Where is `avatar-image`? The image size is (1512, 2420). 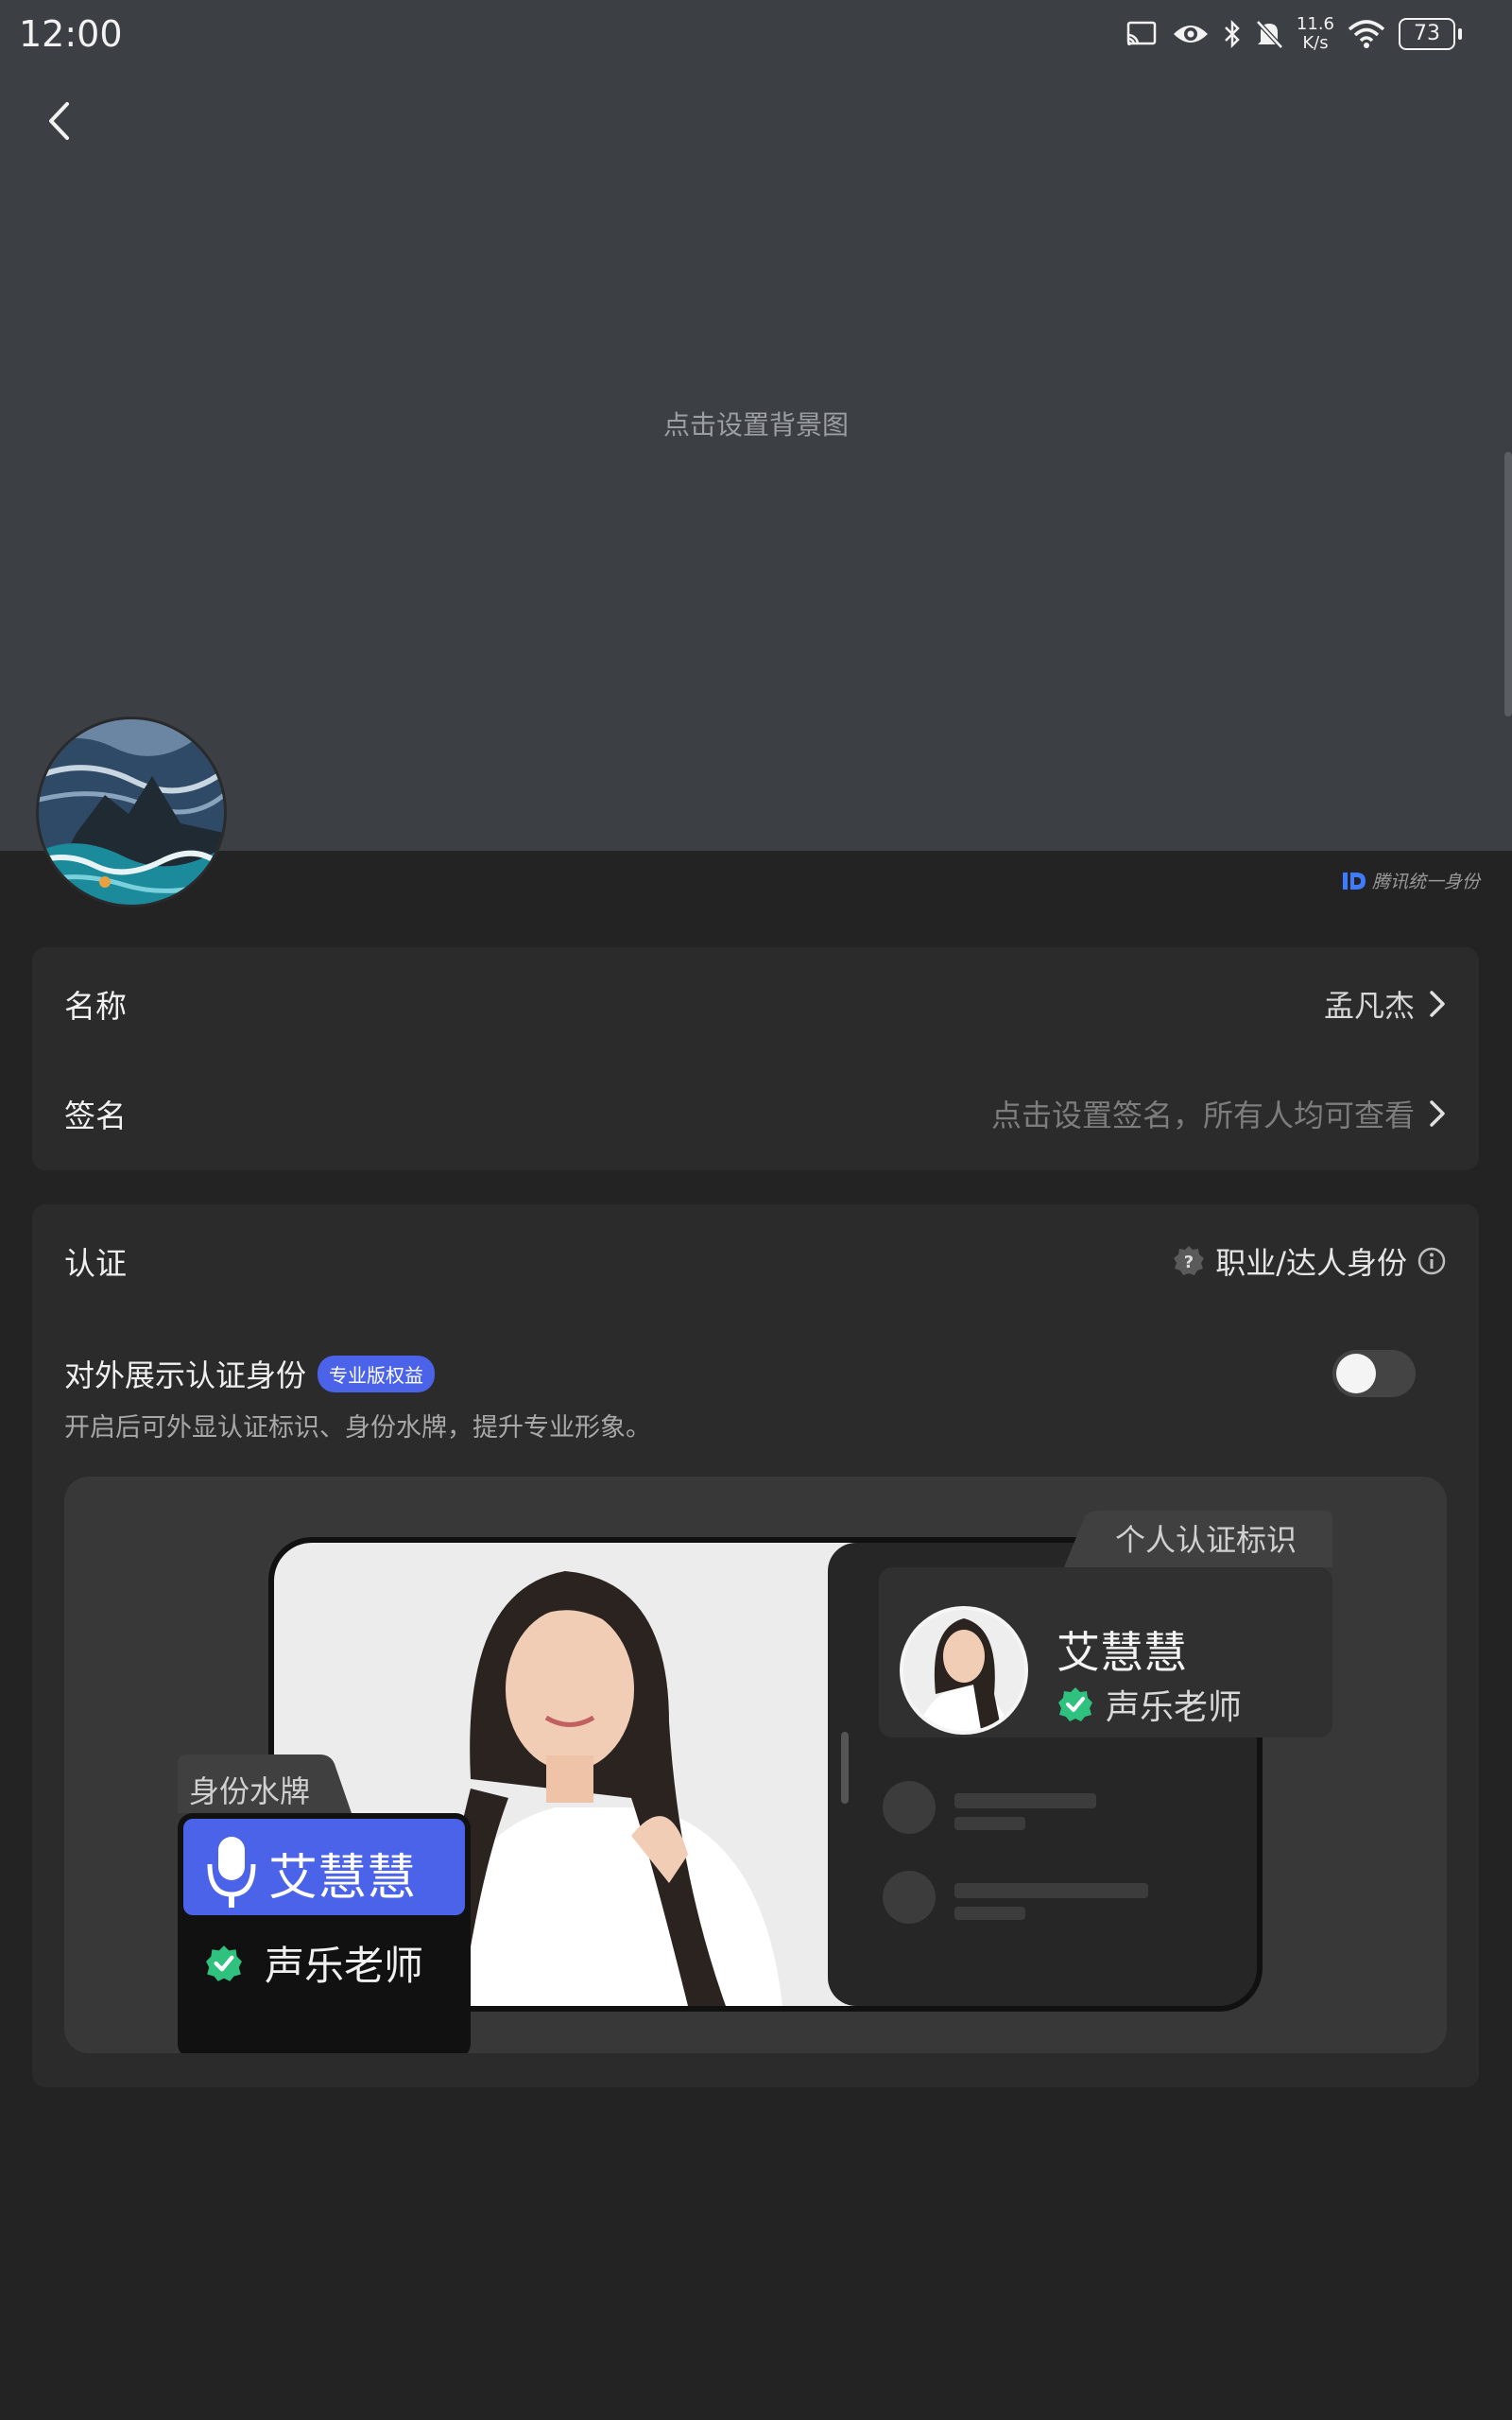
avatar-image is located at coordinates (131, 812).